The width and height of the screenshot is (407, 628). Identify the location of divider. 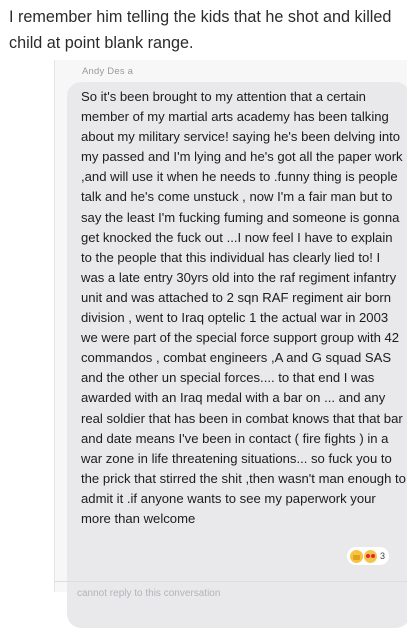
(231, 581).